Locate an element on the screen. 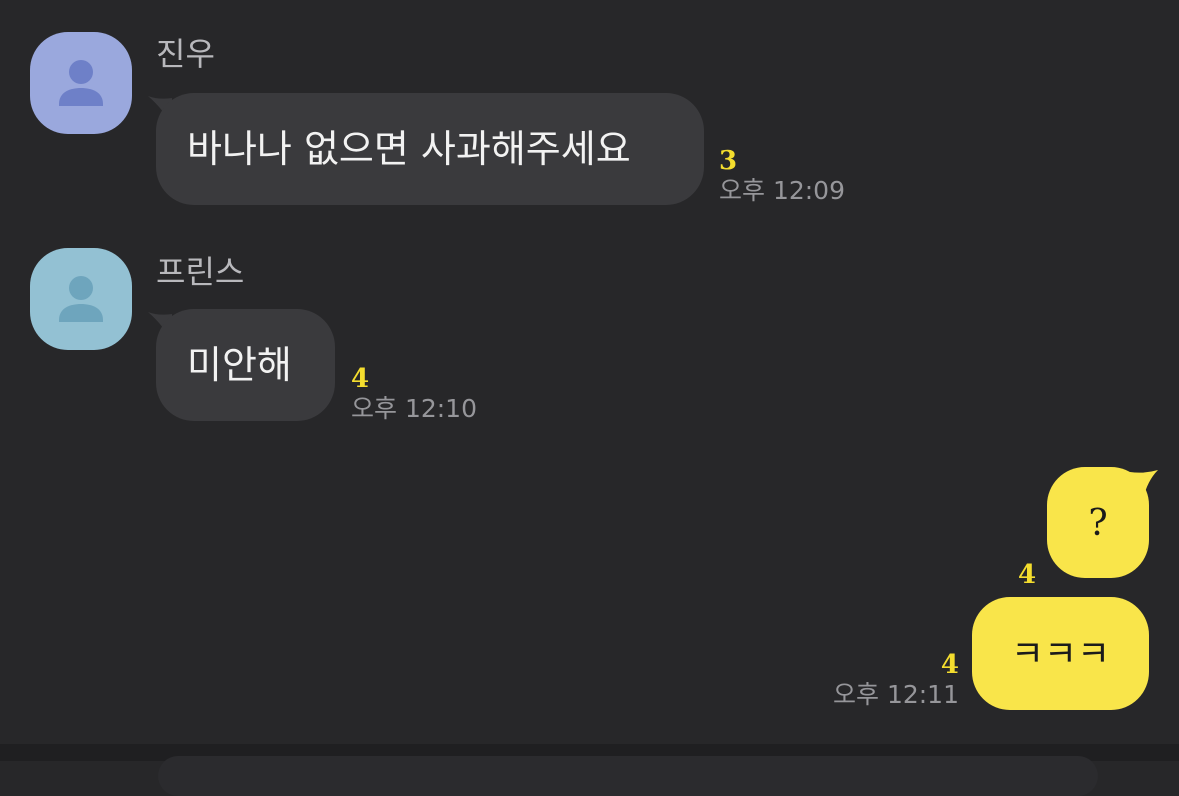  message-bubble-outgoing: ㅋㅋㅋ is located at coordinates (1060, 653).